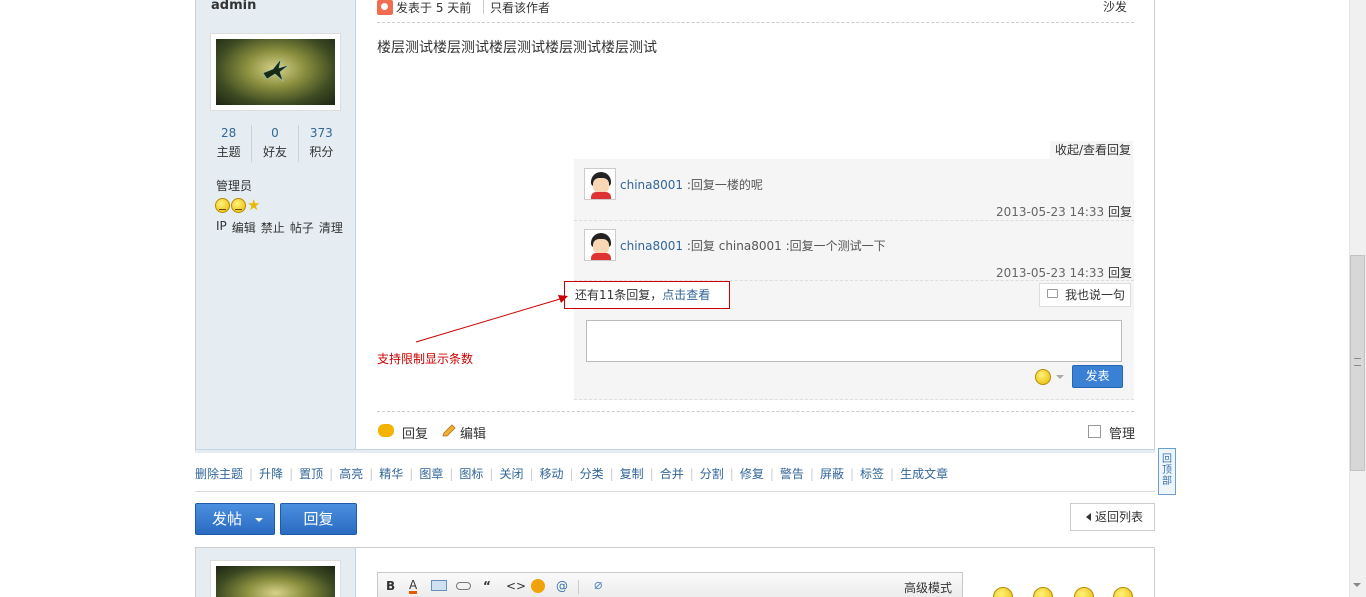 The height and width of the screenshot is (597, 1366). What do you see at coordinates (318, 519) in the screenshot?
I see `reply-button: 回复` at bounding box center [318, 519].